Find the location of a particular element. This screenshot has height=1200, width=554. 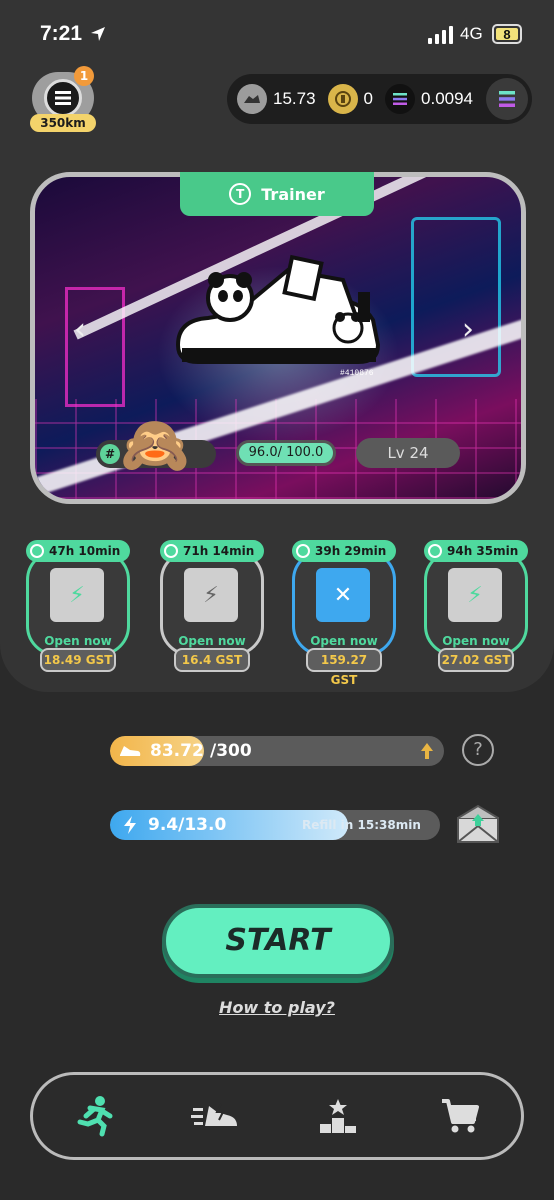

status-time: 7:21 is located at coordinates (61, 33).